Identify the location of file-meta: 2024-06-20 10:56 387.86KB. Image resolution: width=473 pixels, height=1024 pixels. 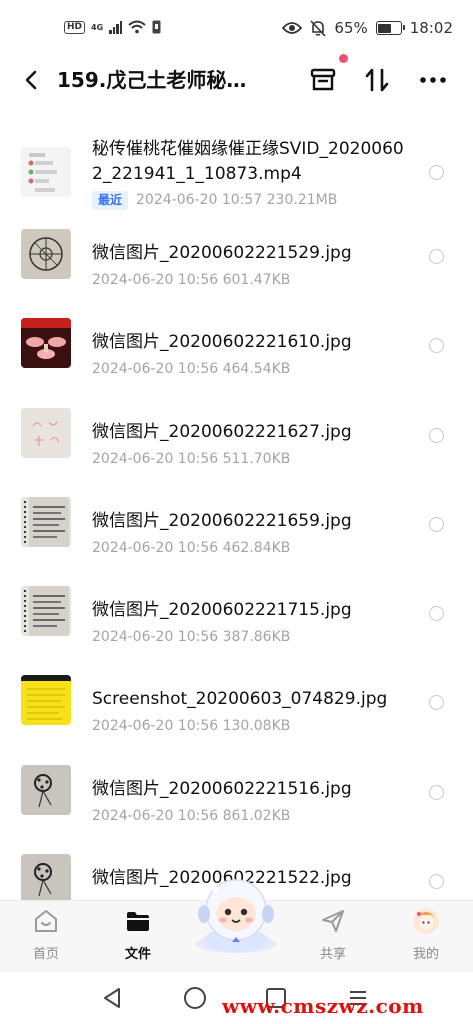
(191, 637).